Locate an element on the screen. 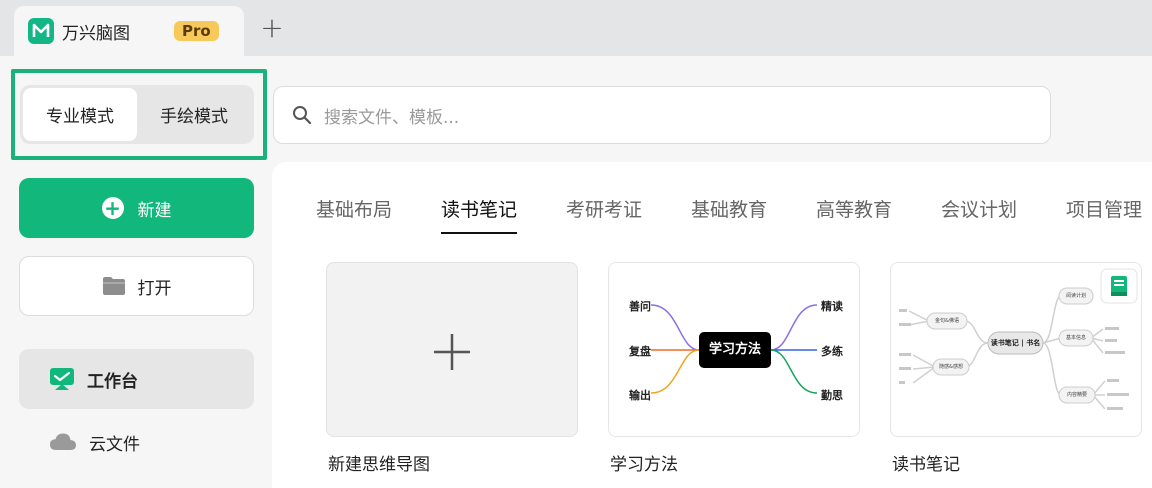 Image resolution: width=1152 pixels, height=488 pixels. tab-higher-education: 高等教育 is located at coordinates (854, 210).